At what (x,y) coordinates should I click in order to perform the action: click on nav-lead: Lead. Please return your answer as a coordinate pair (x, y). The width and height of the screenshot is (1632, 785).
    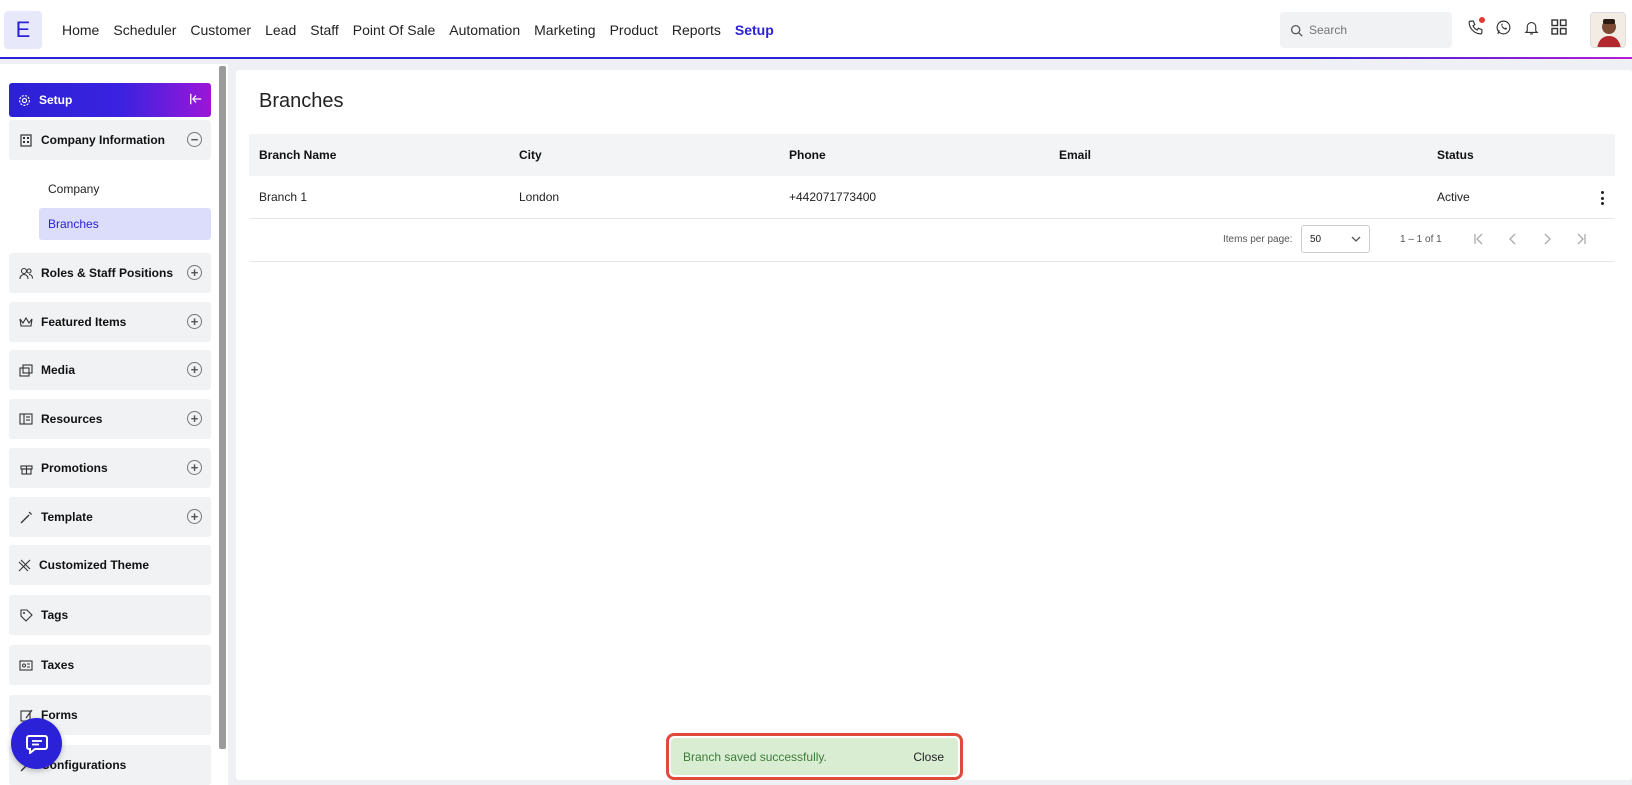
    Looking at the image, I should click on (280, 30).